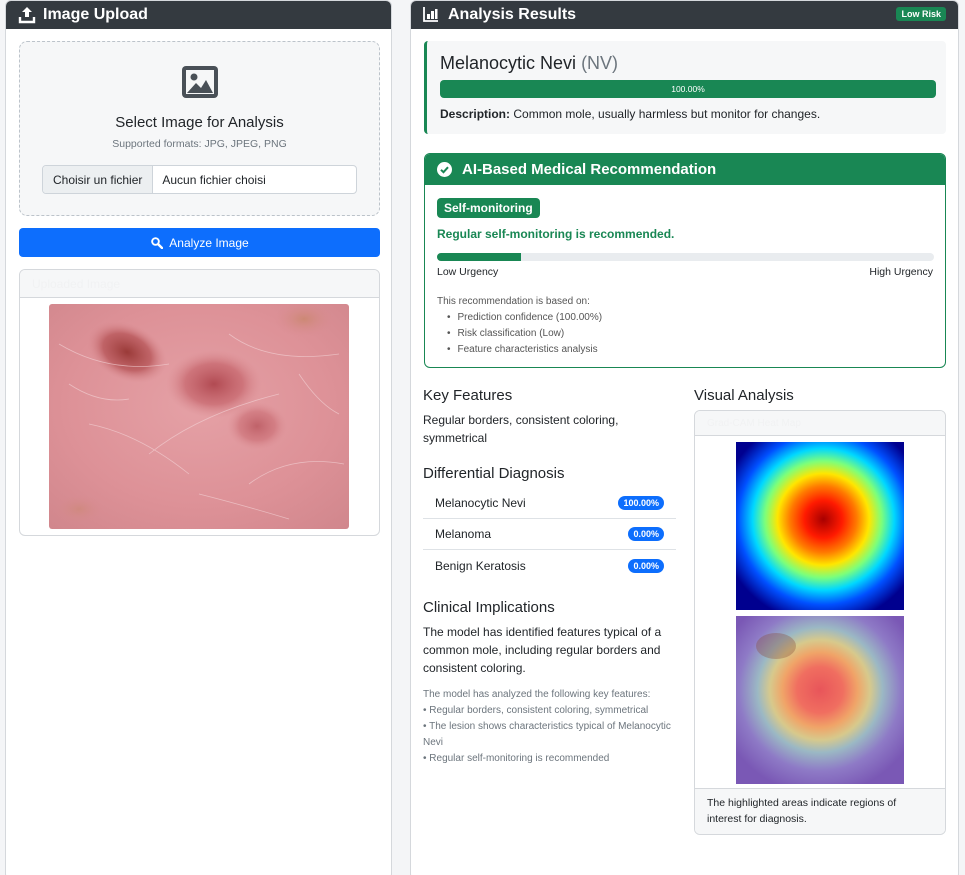  Describe the element at coordinates (480, 503) in the screenshot. I see `differential-name: Melanocytic Nevi` at that location.